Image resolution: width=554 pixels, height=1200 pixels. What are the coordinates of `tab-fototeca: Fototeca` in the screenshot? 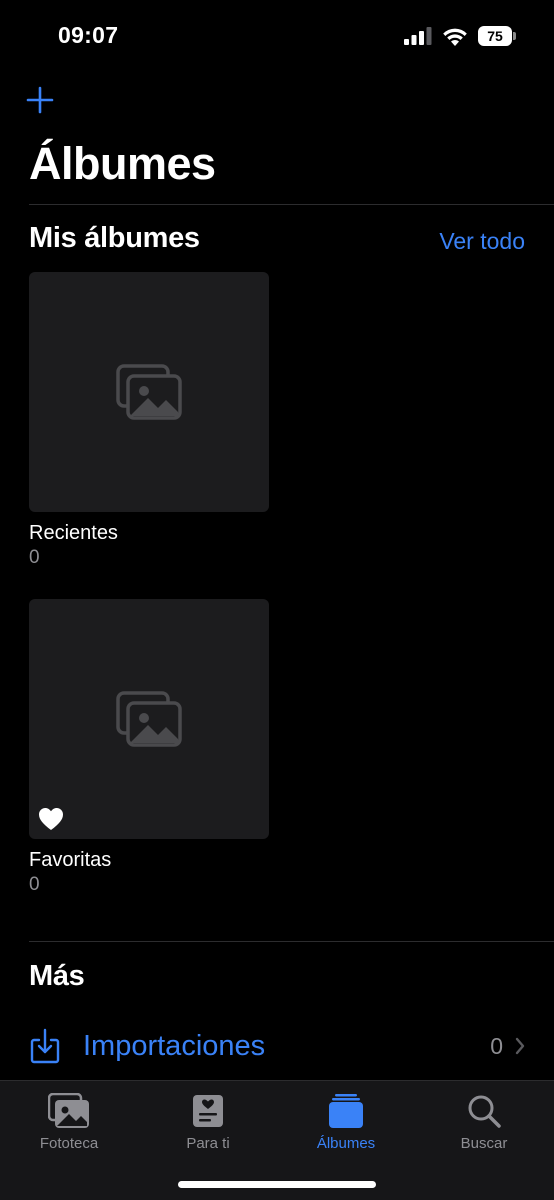 It's located at (69, 1121).